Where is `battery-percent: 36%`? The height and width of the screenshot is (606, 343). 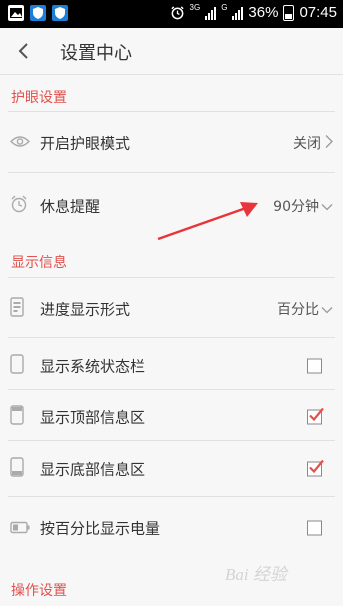
battery-percent: 36% is located at coordinates (263, 12).